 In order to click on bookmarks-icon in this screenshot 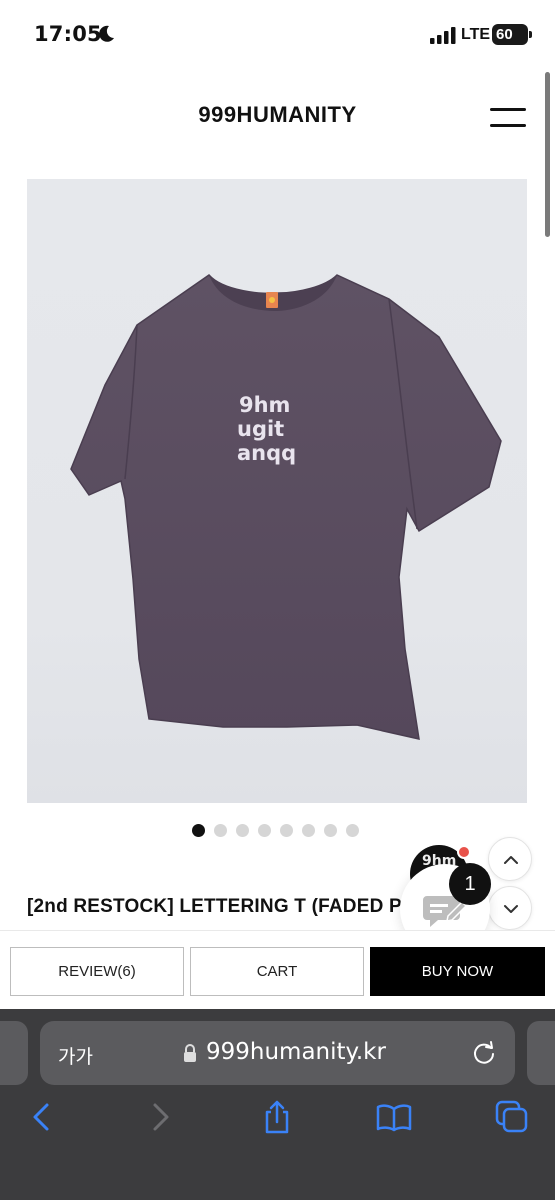, I will do `click(394, 1117)`.